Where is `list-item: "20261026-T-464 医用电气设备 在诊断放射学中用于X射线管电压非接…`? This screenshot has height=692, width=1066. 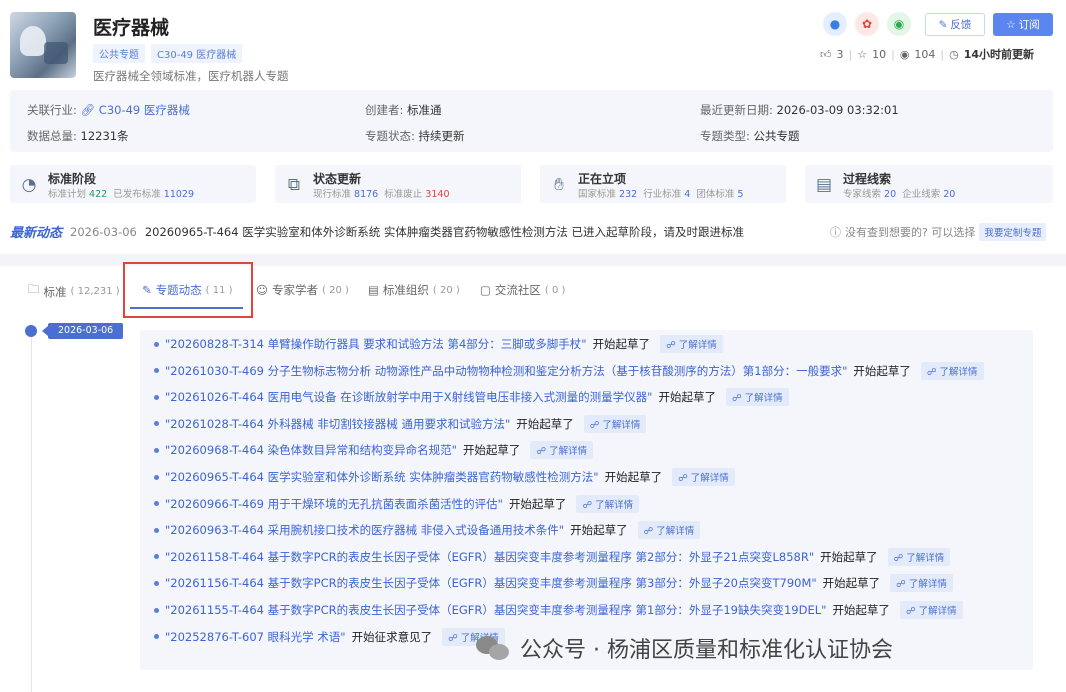 list-item: "20261026-T-464 医用电气设备 在诊断放射学中用于X射线管电压非接… is located at coordinates (471, 397).